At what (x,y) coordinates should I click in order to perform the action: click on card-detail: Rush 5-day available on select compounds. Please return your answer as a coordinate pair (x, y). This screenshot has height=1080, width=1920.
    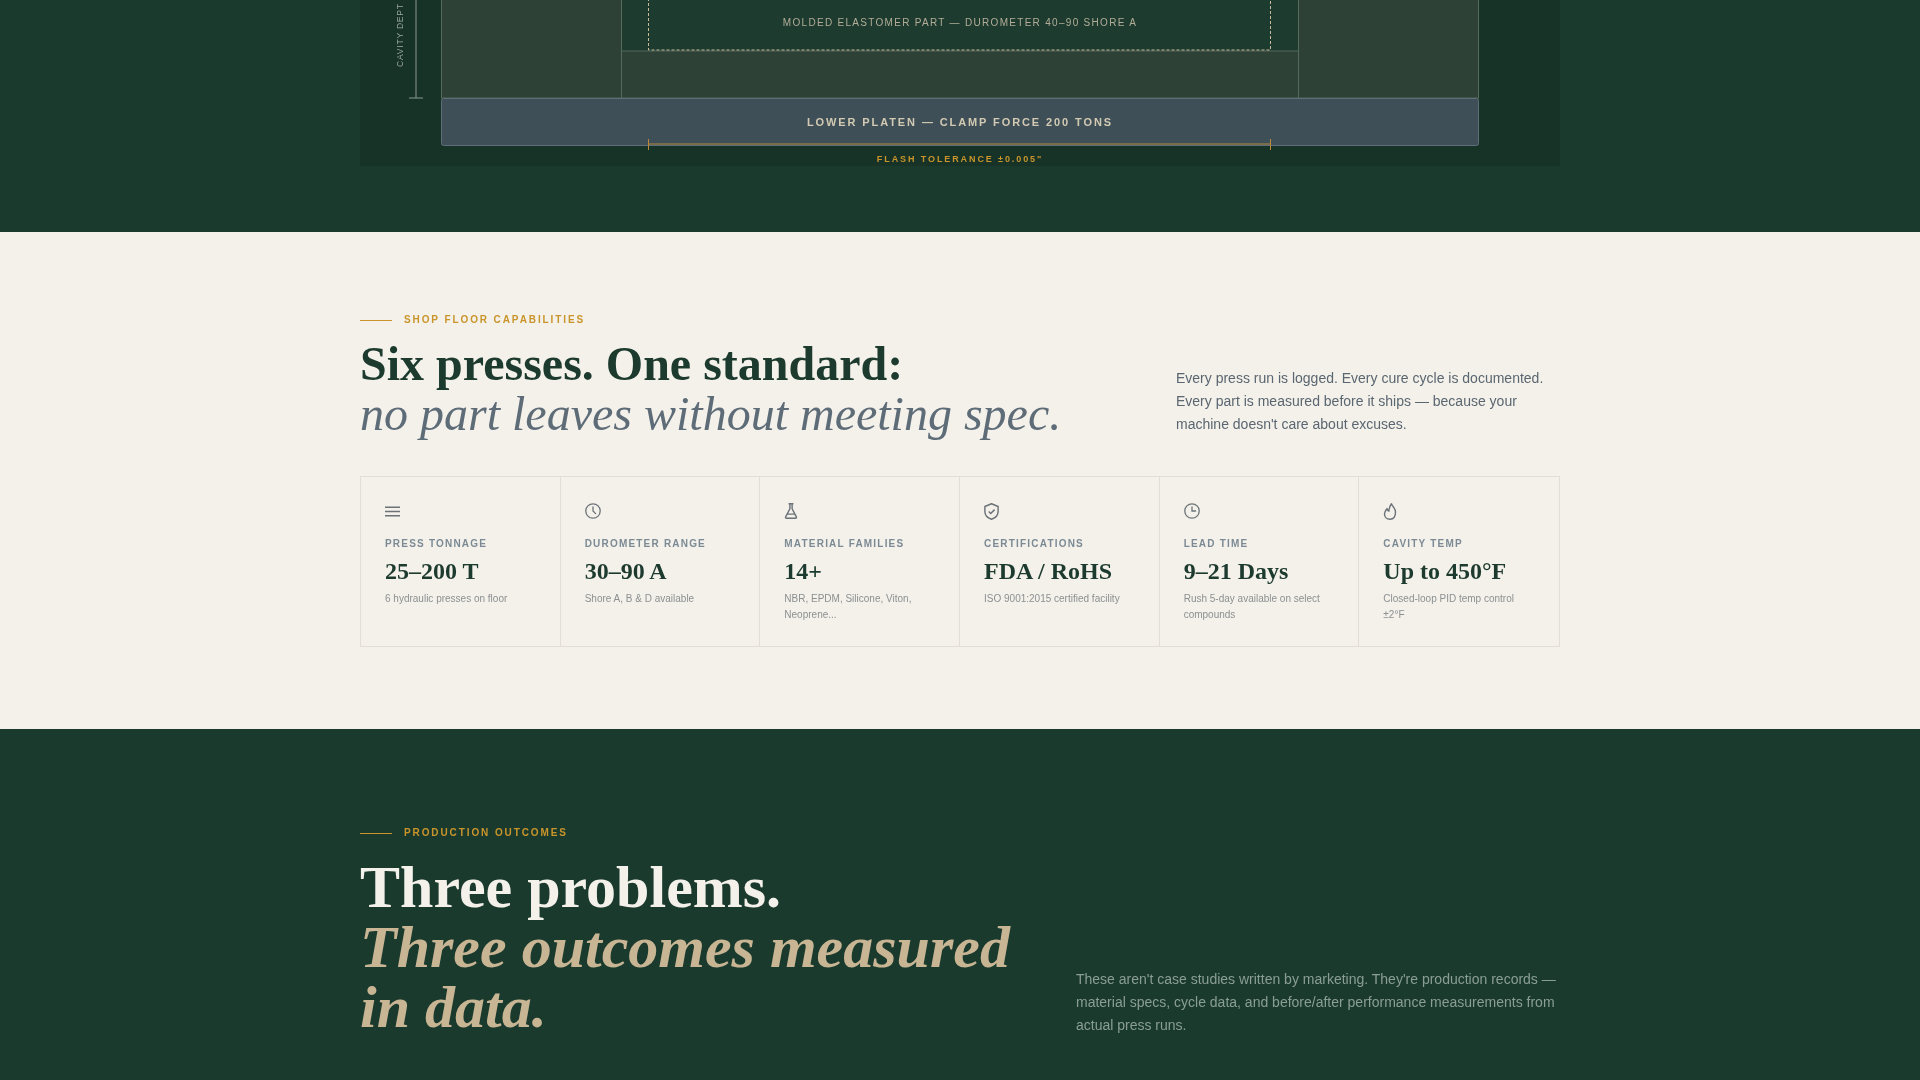
    Looking at the image, I should click on (1252, 607).